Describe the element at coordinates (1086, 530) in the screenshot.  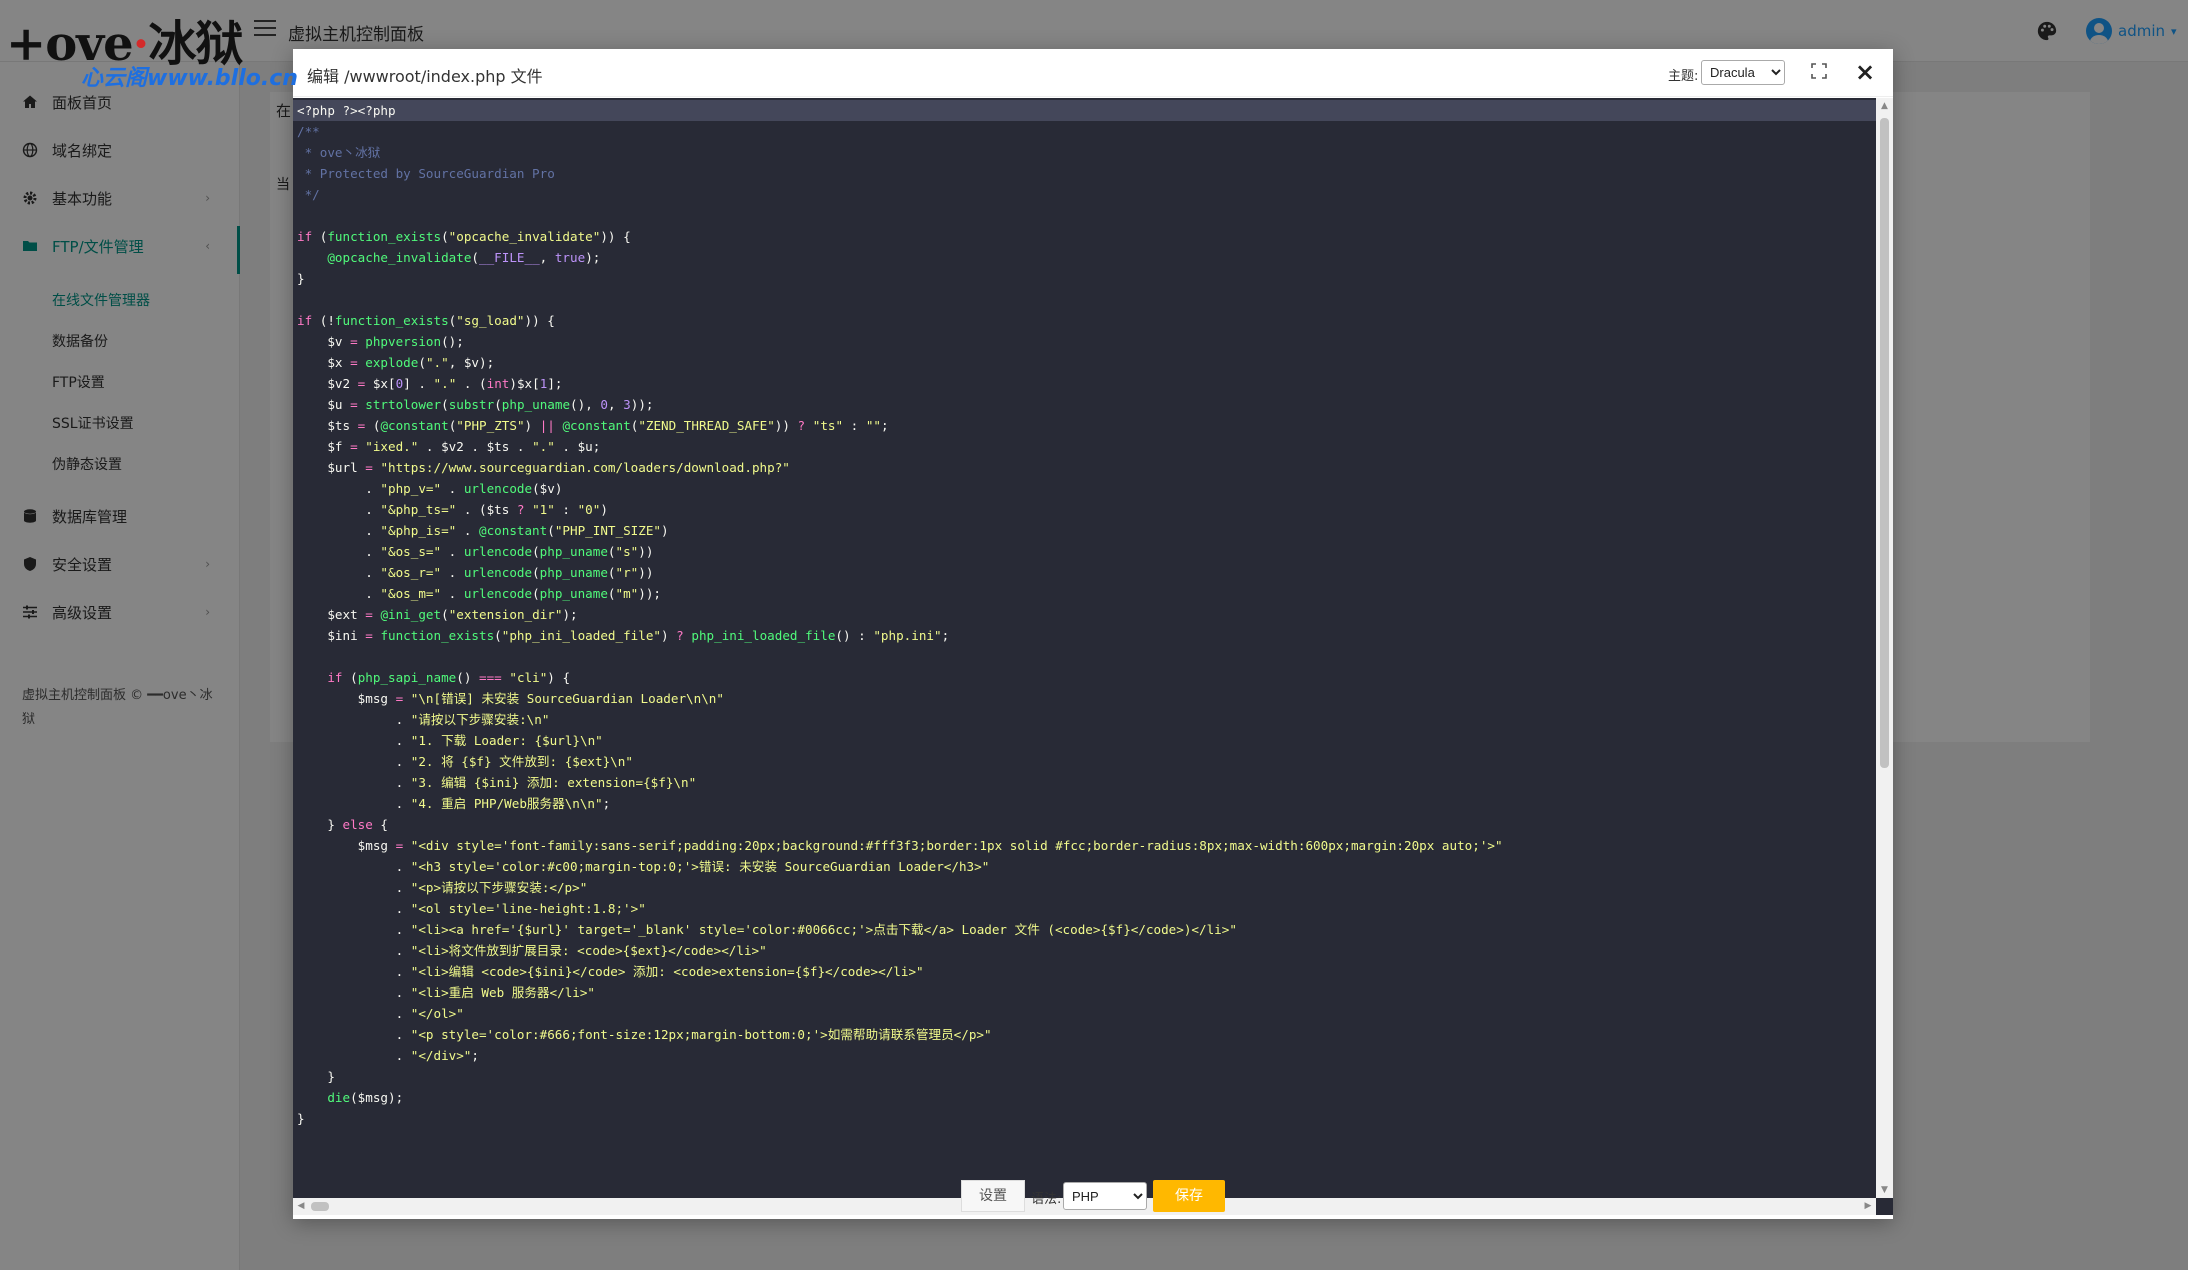
I see `code-line: . "&php_is=" . @constant("PHP_INT_SIZE")` at that location.